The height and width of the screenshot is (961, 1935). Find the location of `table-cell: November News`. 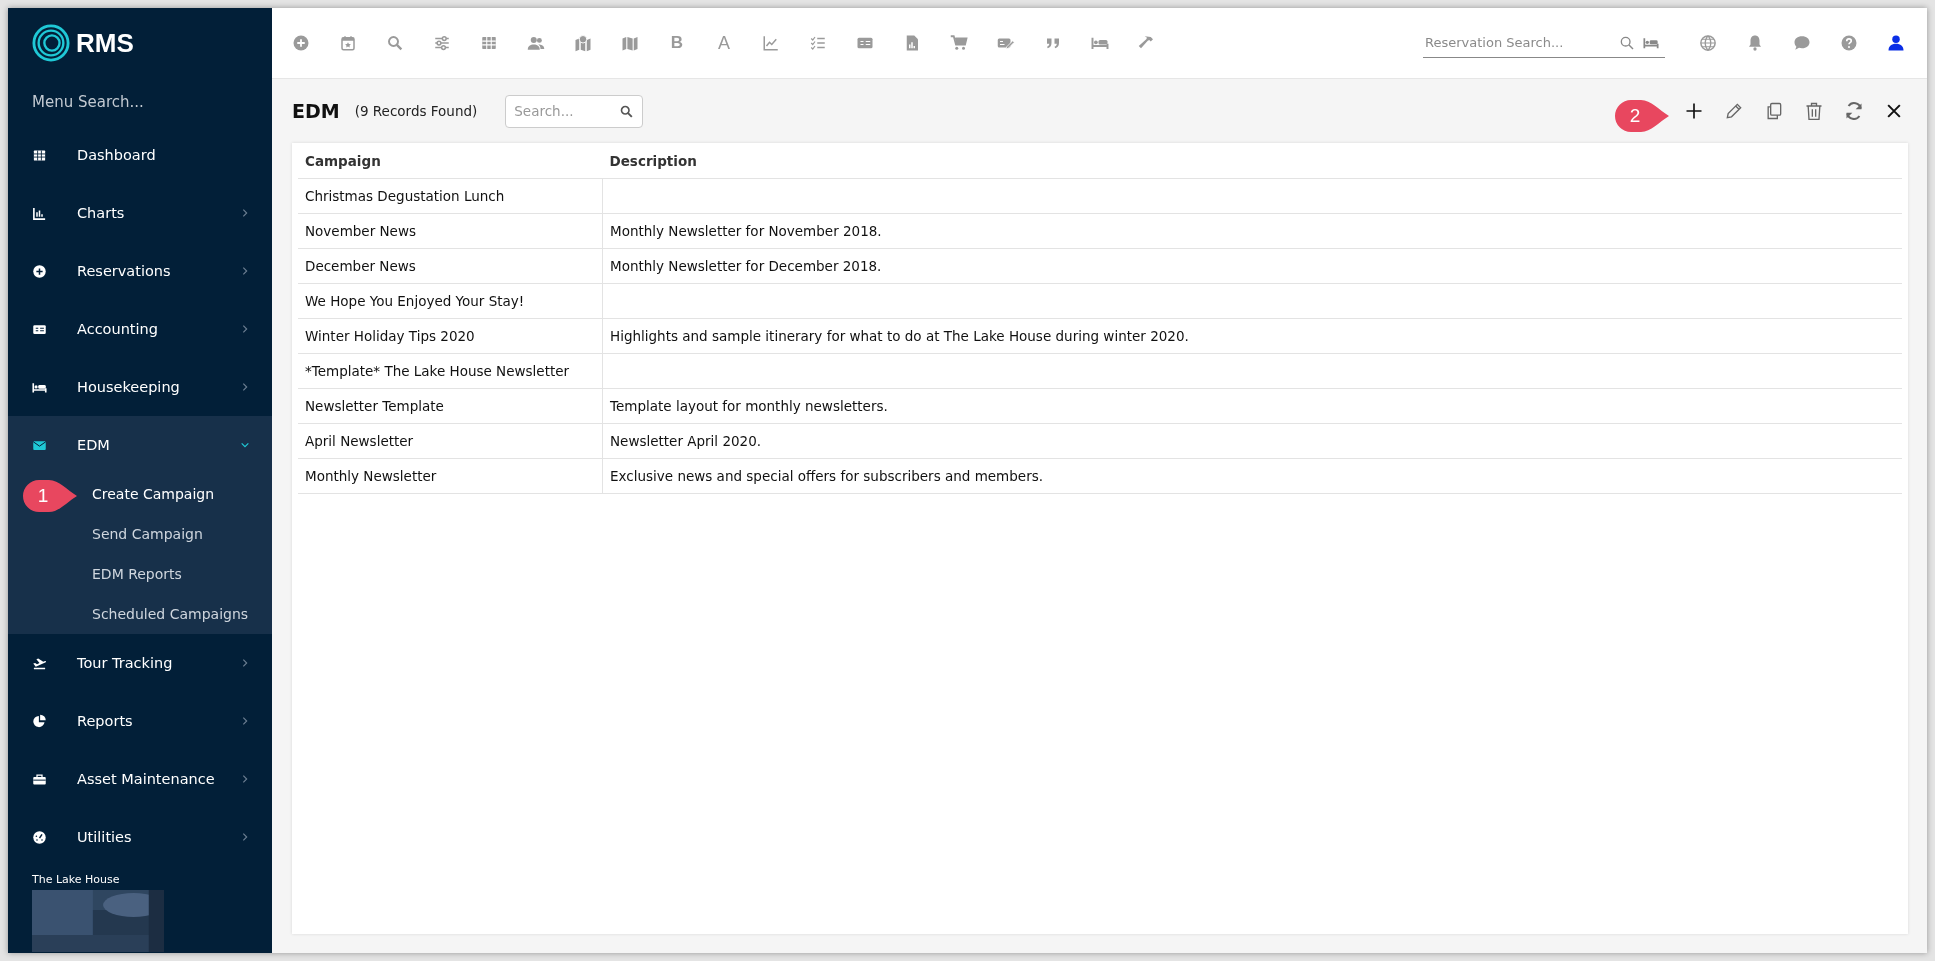

table-cell: November News is located at coordinates (450, 231).